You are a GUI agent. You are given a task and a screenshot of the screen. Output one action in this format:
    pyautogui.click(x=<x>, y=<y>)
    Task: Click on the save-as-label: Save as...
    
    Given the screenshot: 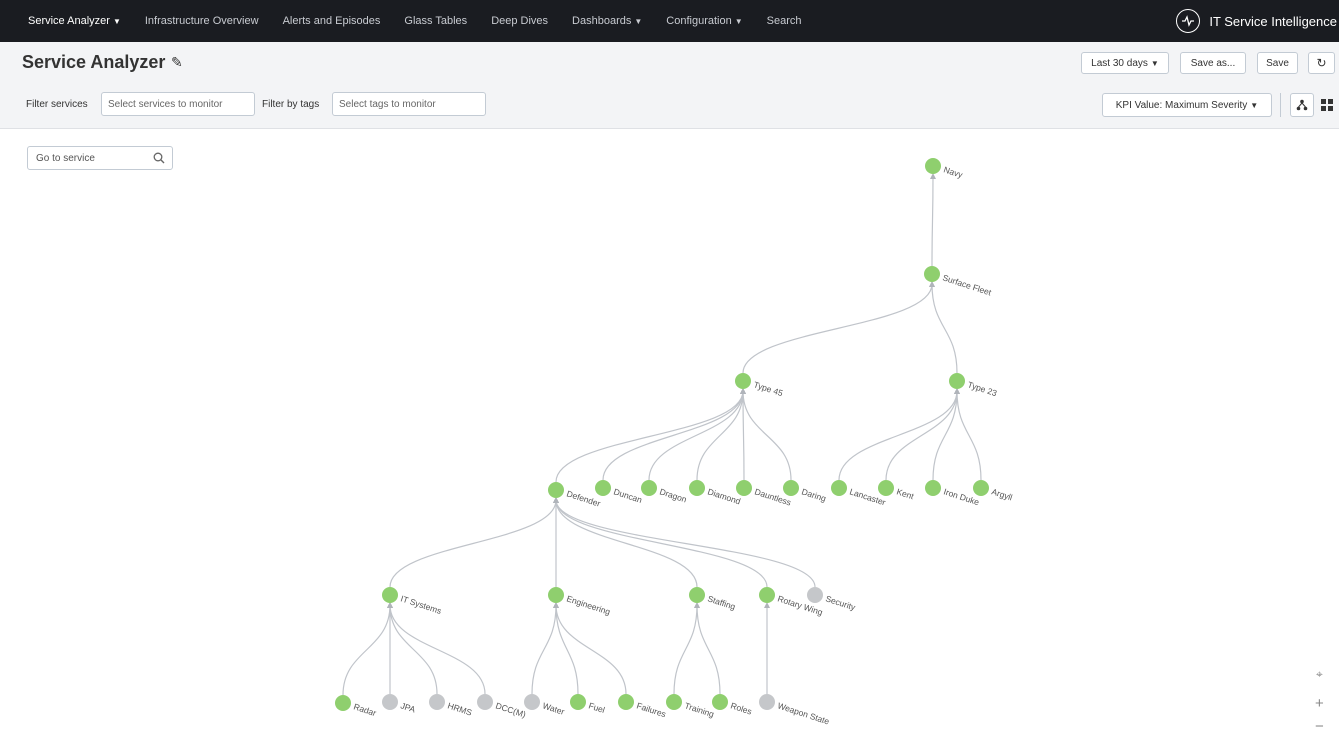 What is the action you would take?
    pyautogui.click(x=1213, y=63)
    